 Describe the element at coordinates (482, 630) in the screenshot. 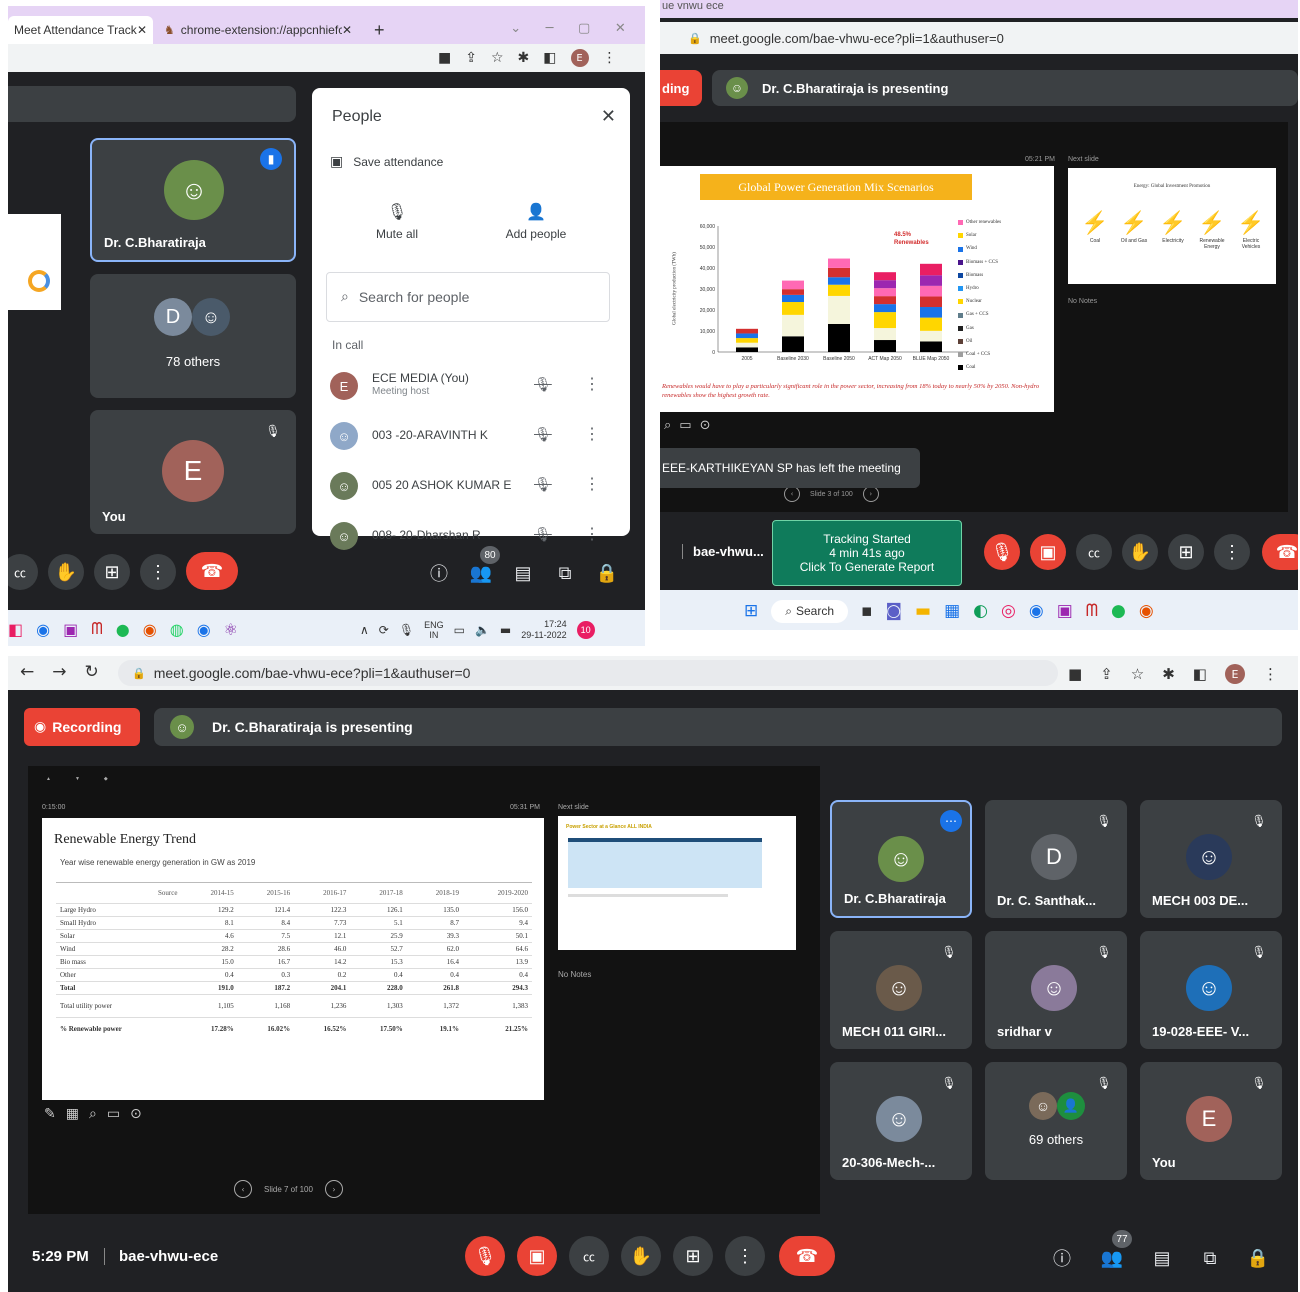

I see `volume-icon: 🔈` at that location.